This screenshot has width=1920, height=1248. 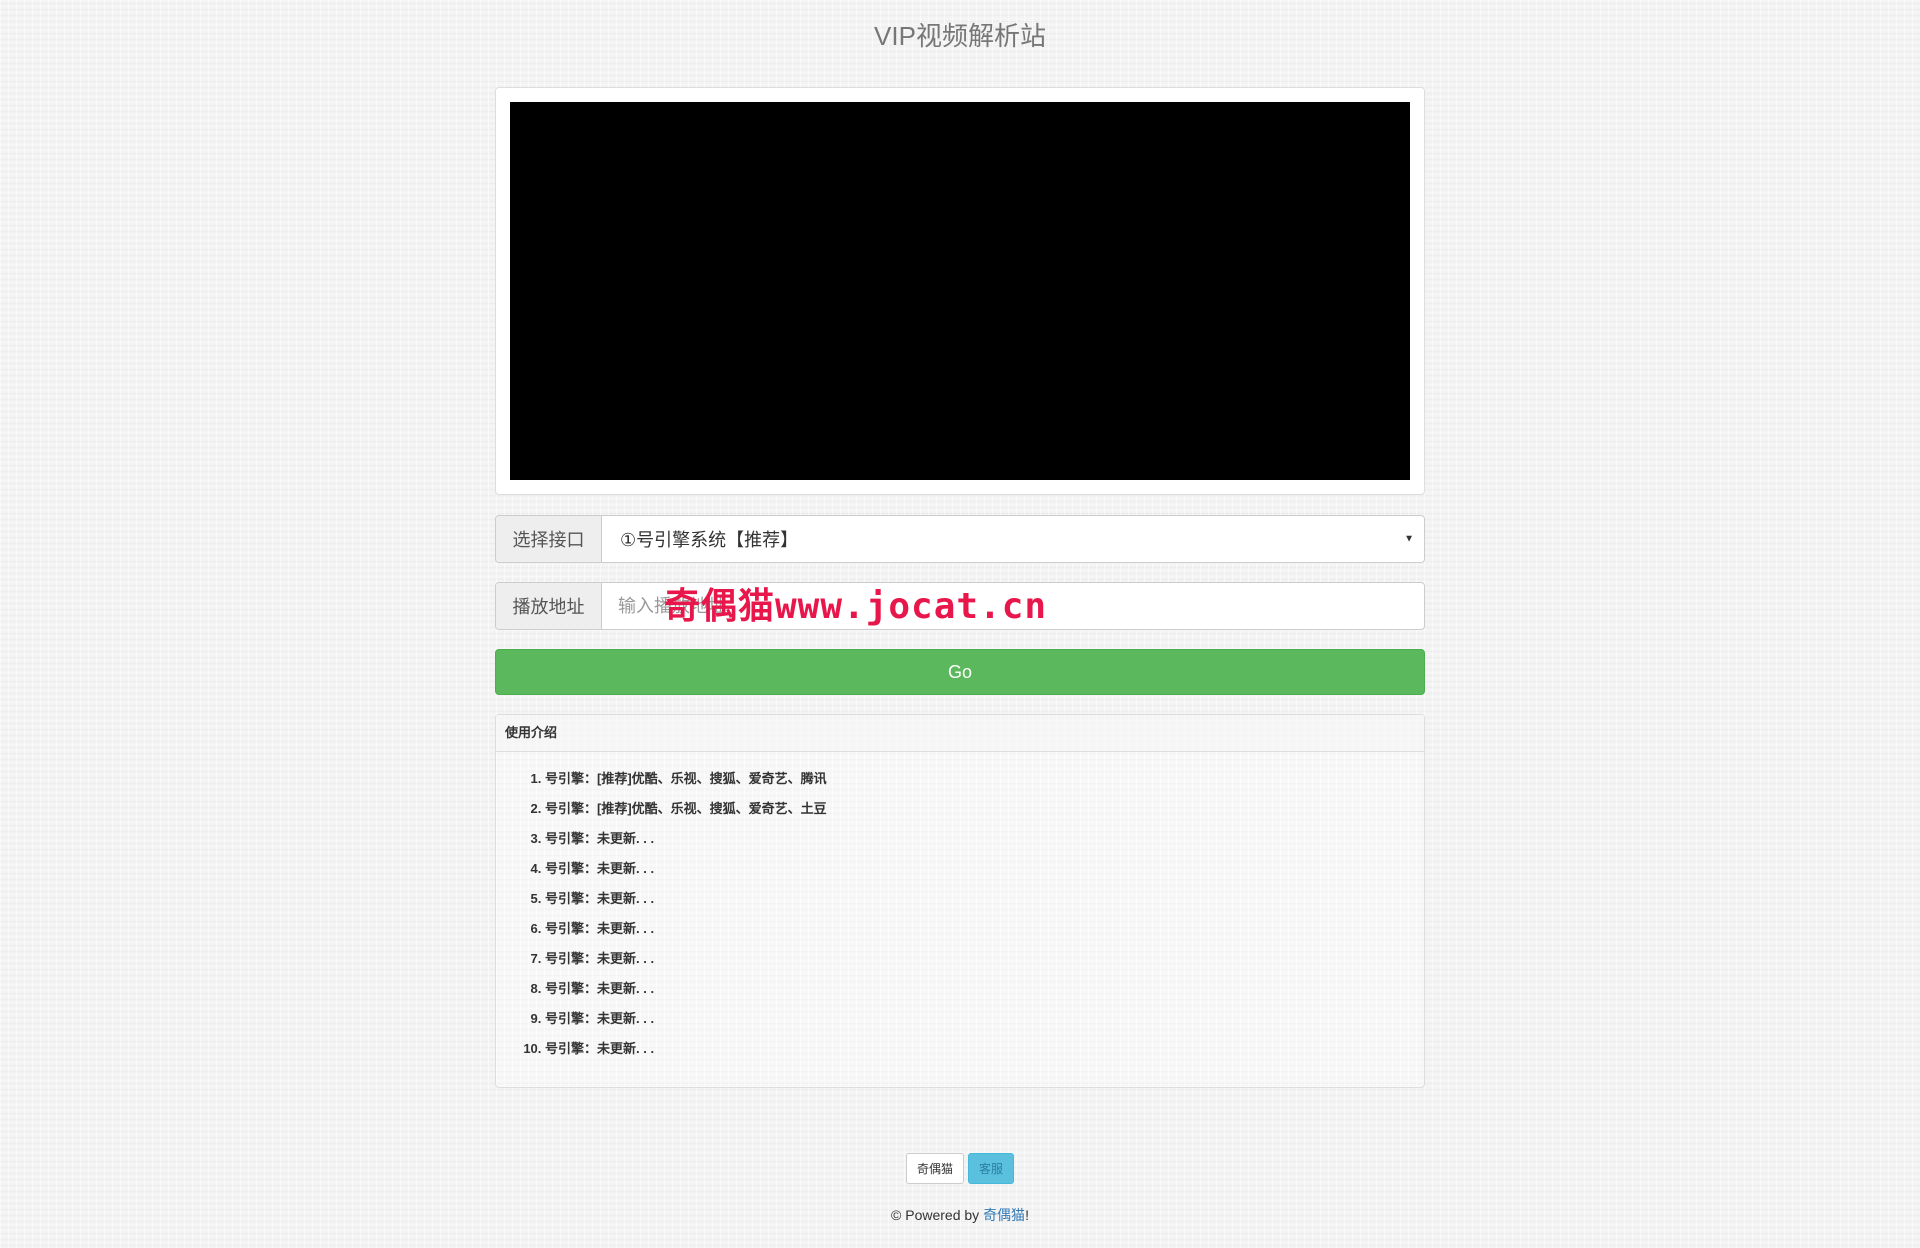 I want to click on footer-buttons: 奇偶猫 客服, so click(x=960, y=1168).